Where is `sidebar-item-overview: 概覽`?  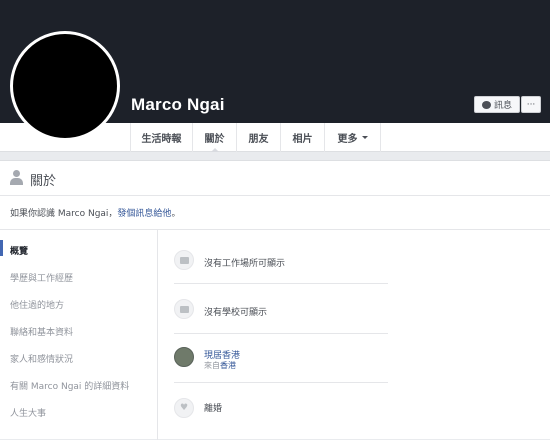
sidebar-item-overview: 概覽 is located at coordinates (19, 250).